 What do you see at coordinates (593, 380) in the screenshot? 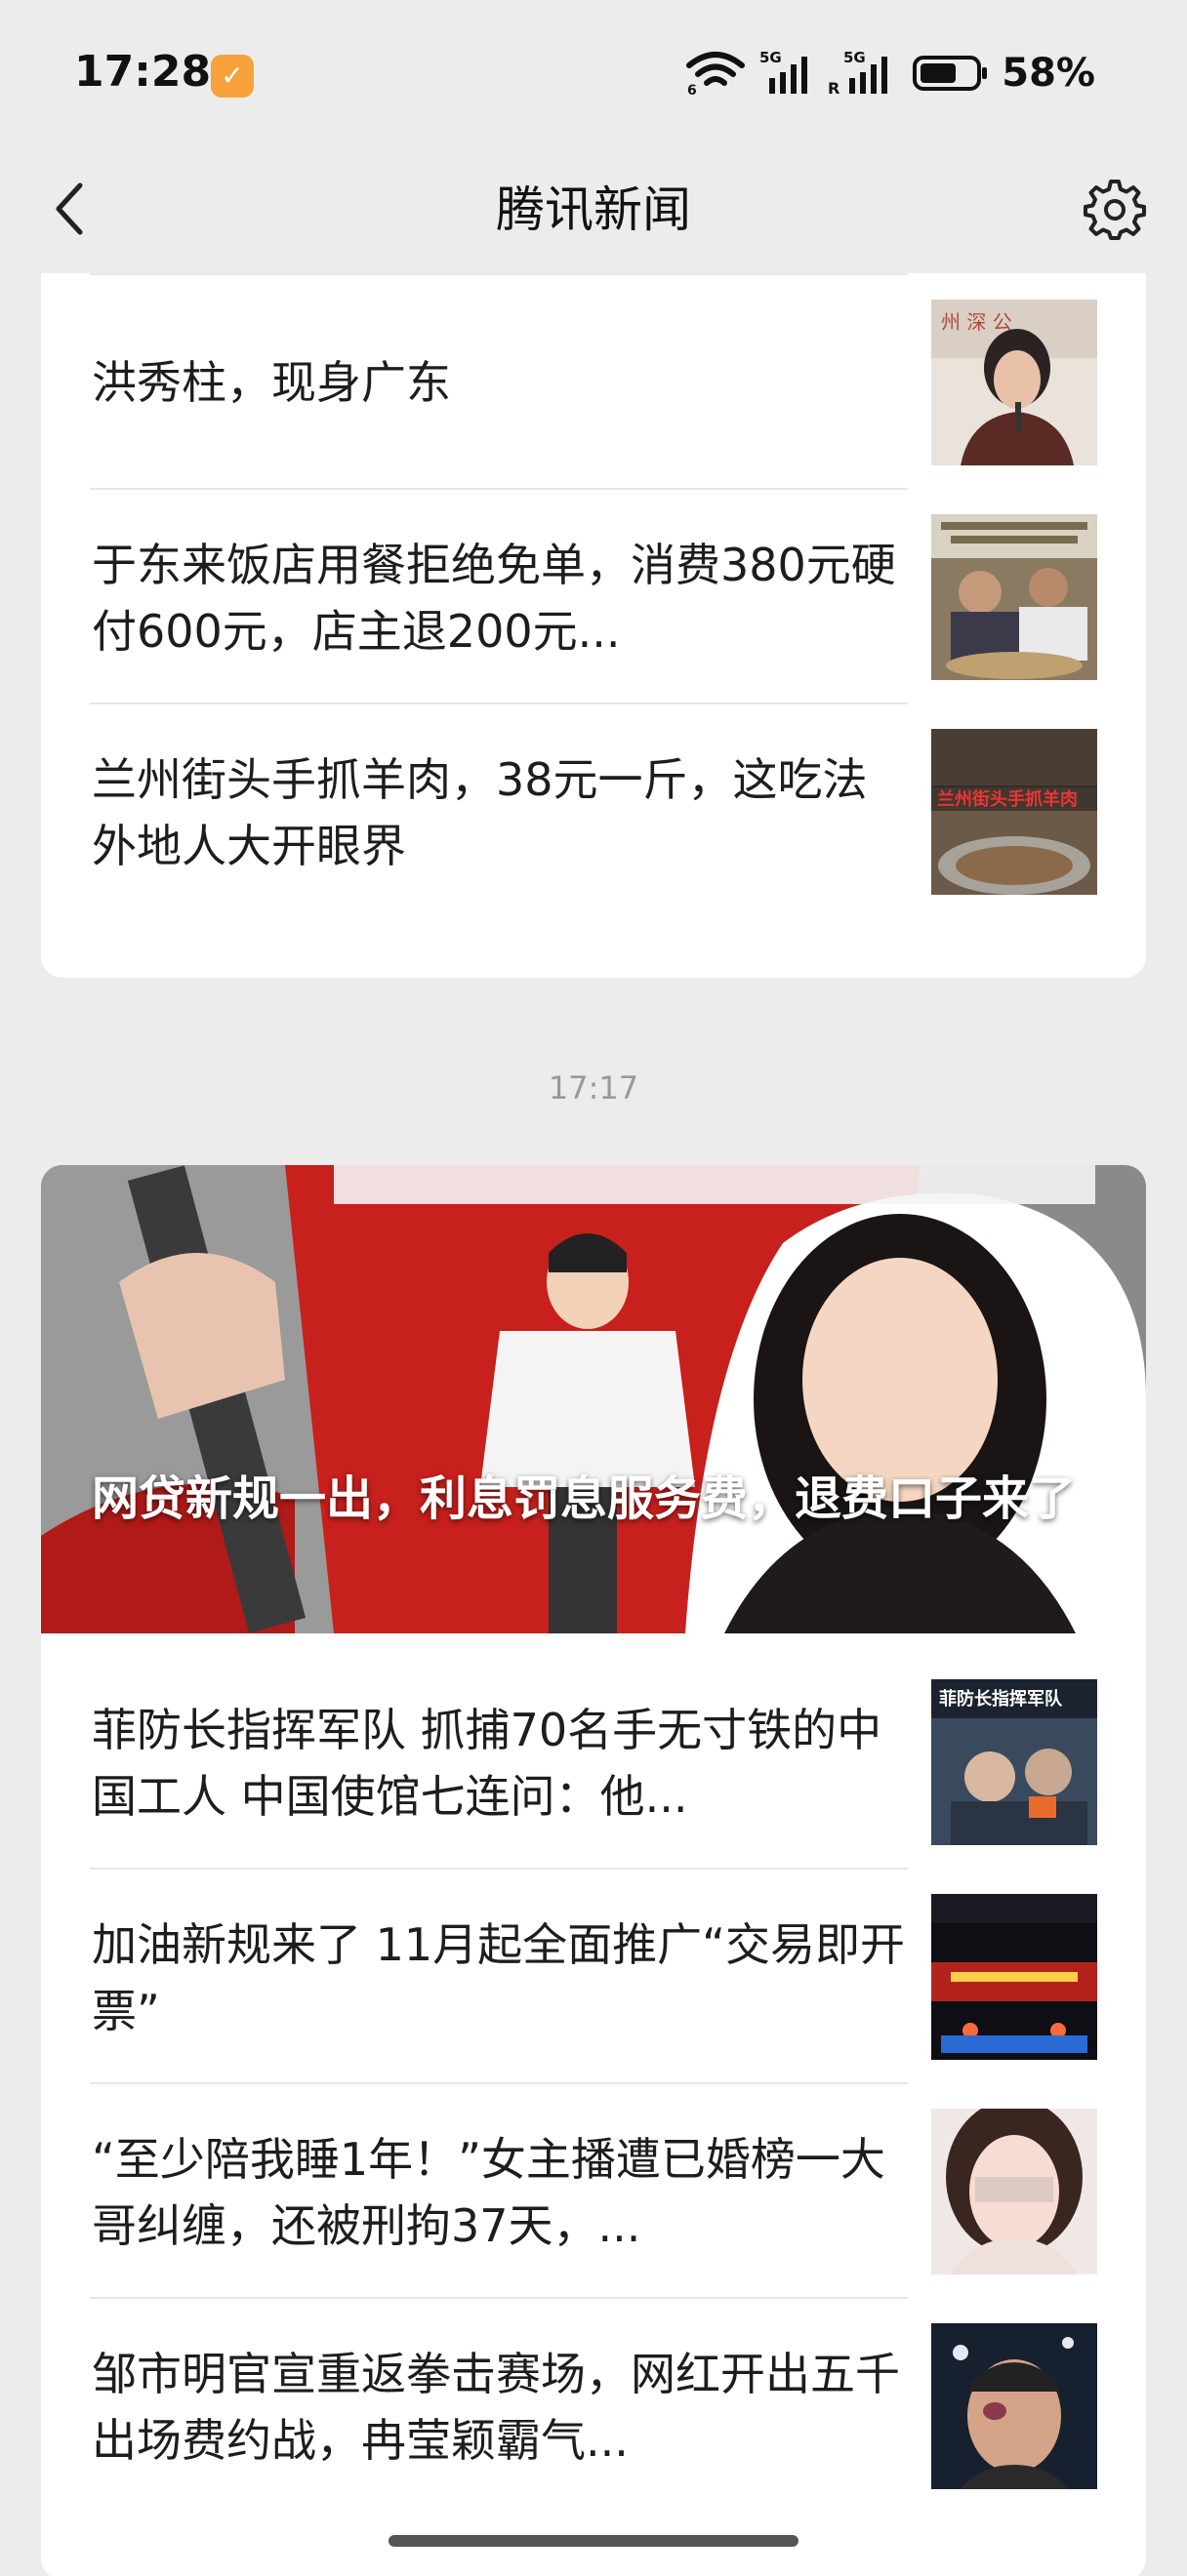
I see `list-item: 洪秀柱，现身广东 州 深 公` at bounding box center [593, 380].